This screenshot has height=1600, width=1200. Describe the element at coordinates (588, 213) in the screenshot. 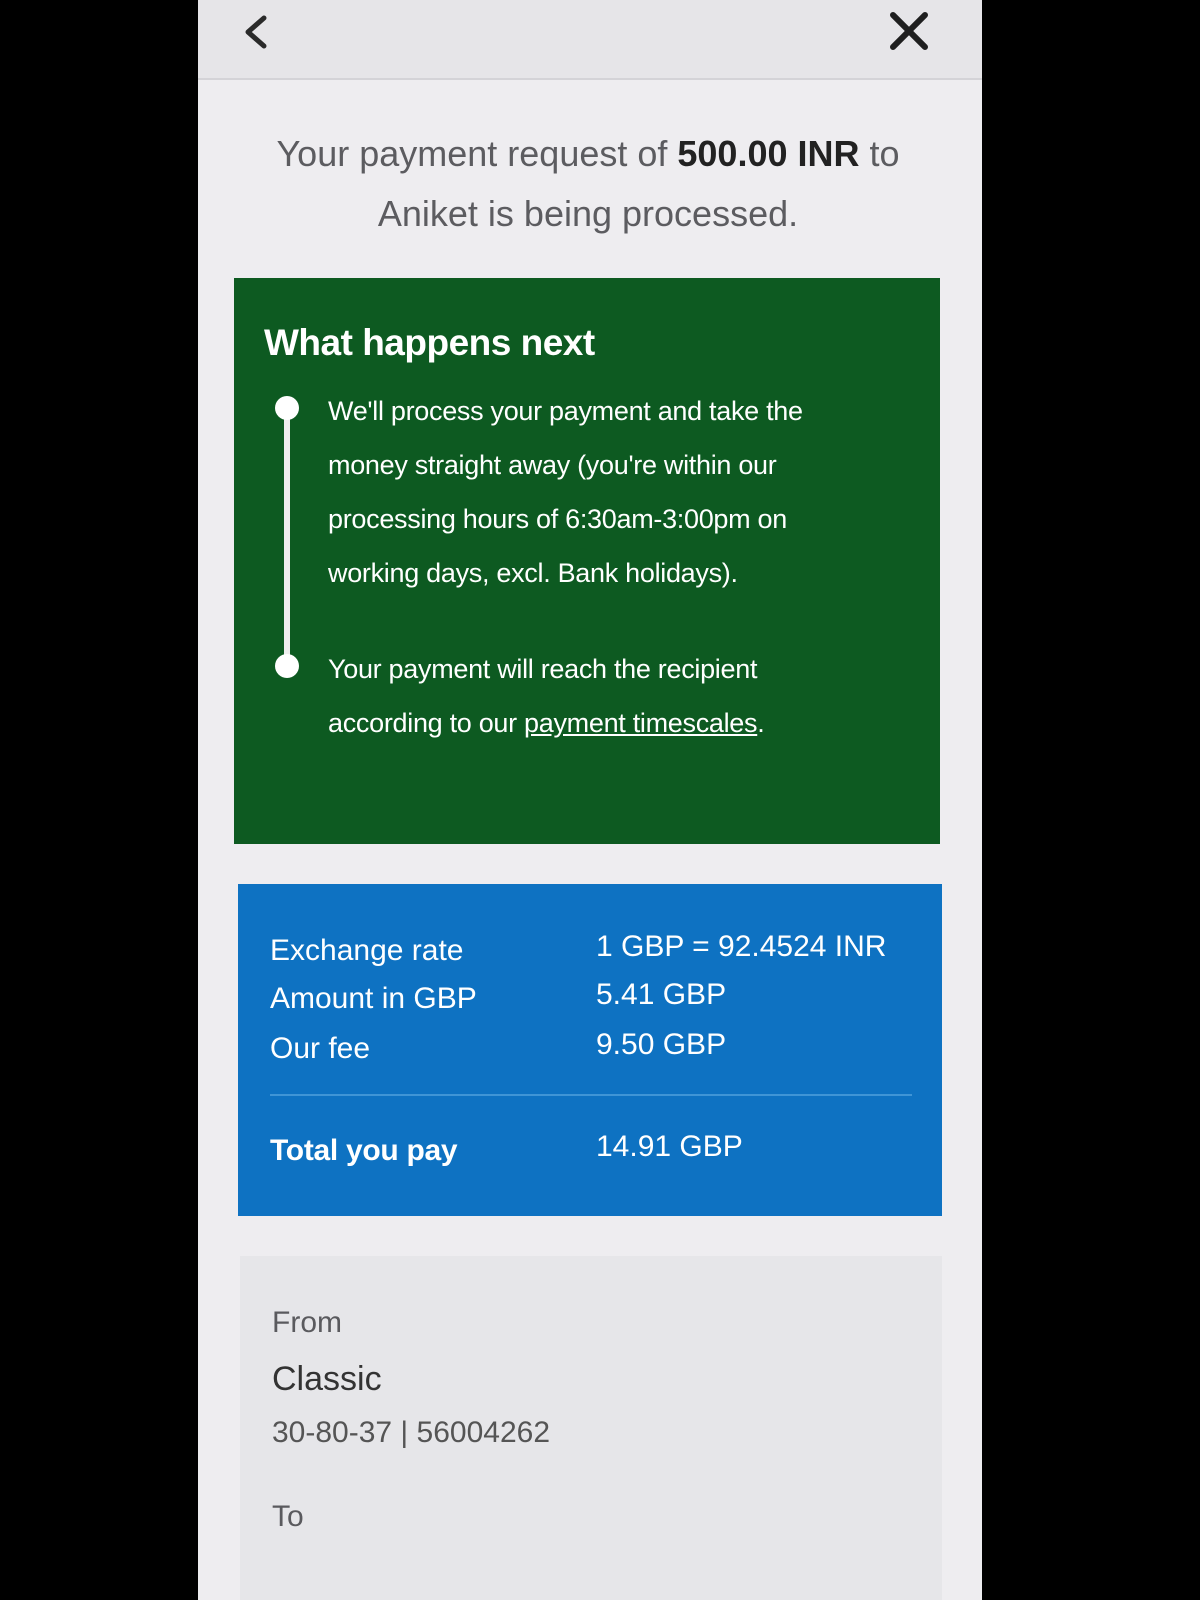

I see `confirmation-line-2: Aniket is being processed.` at that location.